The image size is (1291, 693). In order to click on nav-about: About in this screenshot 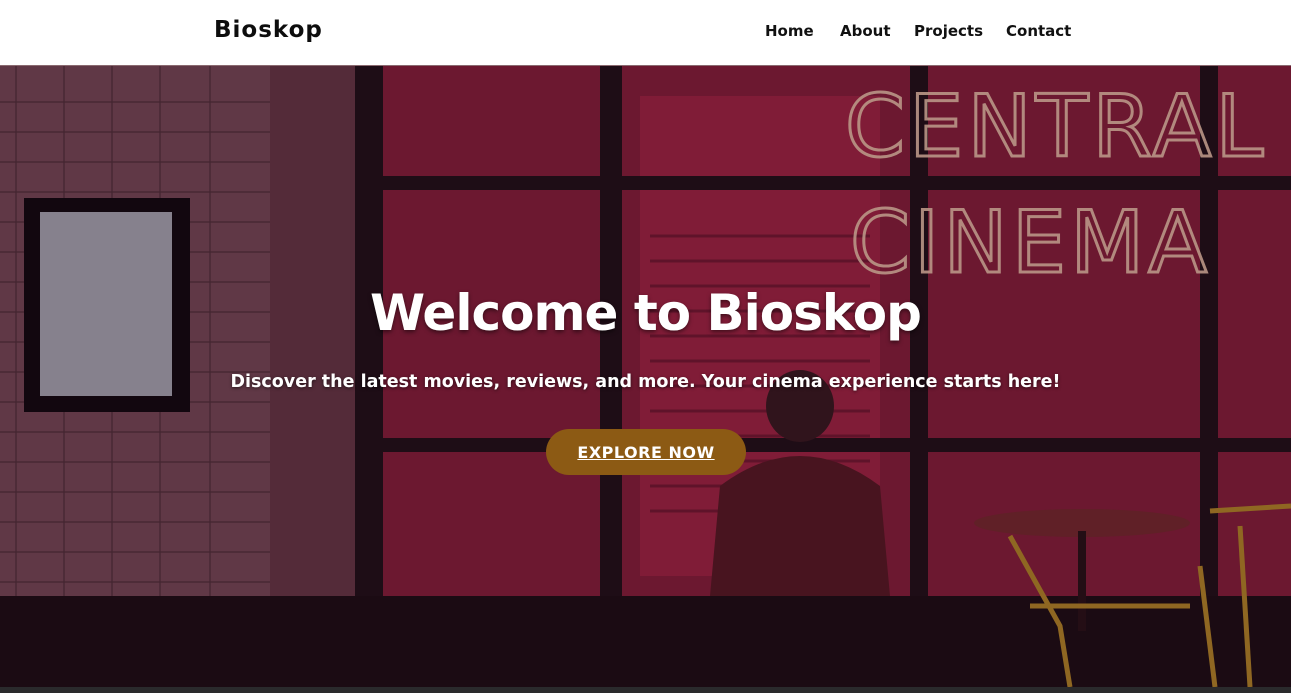, I will do `click(865, 31)`.